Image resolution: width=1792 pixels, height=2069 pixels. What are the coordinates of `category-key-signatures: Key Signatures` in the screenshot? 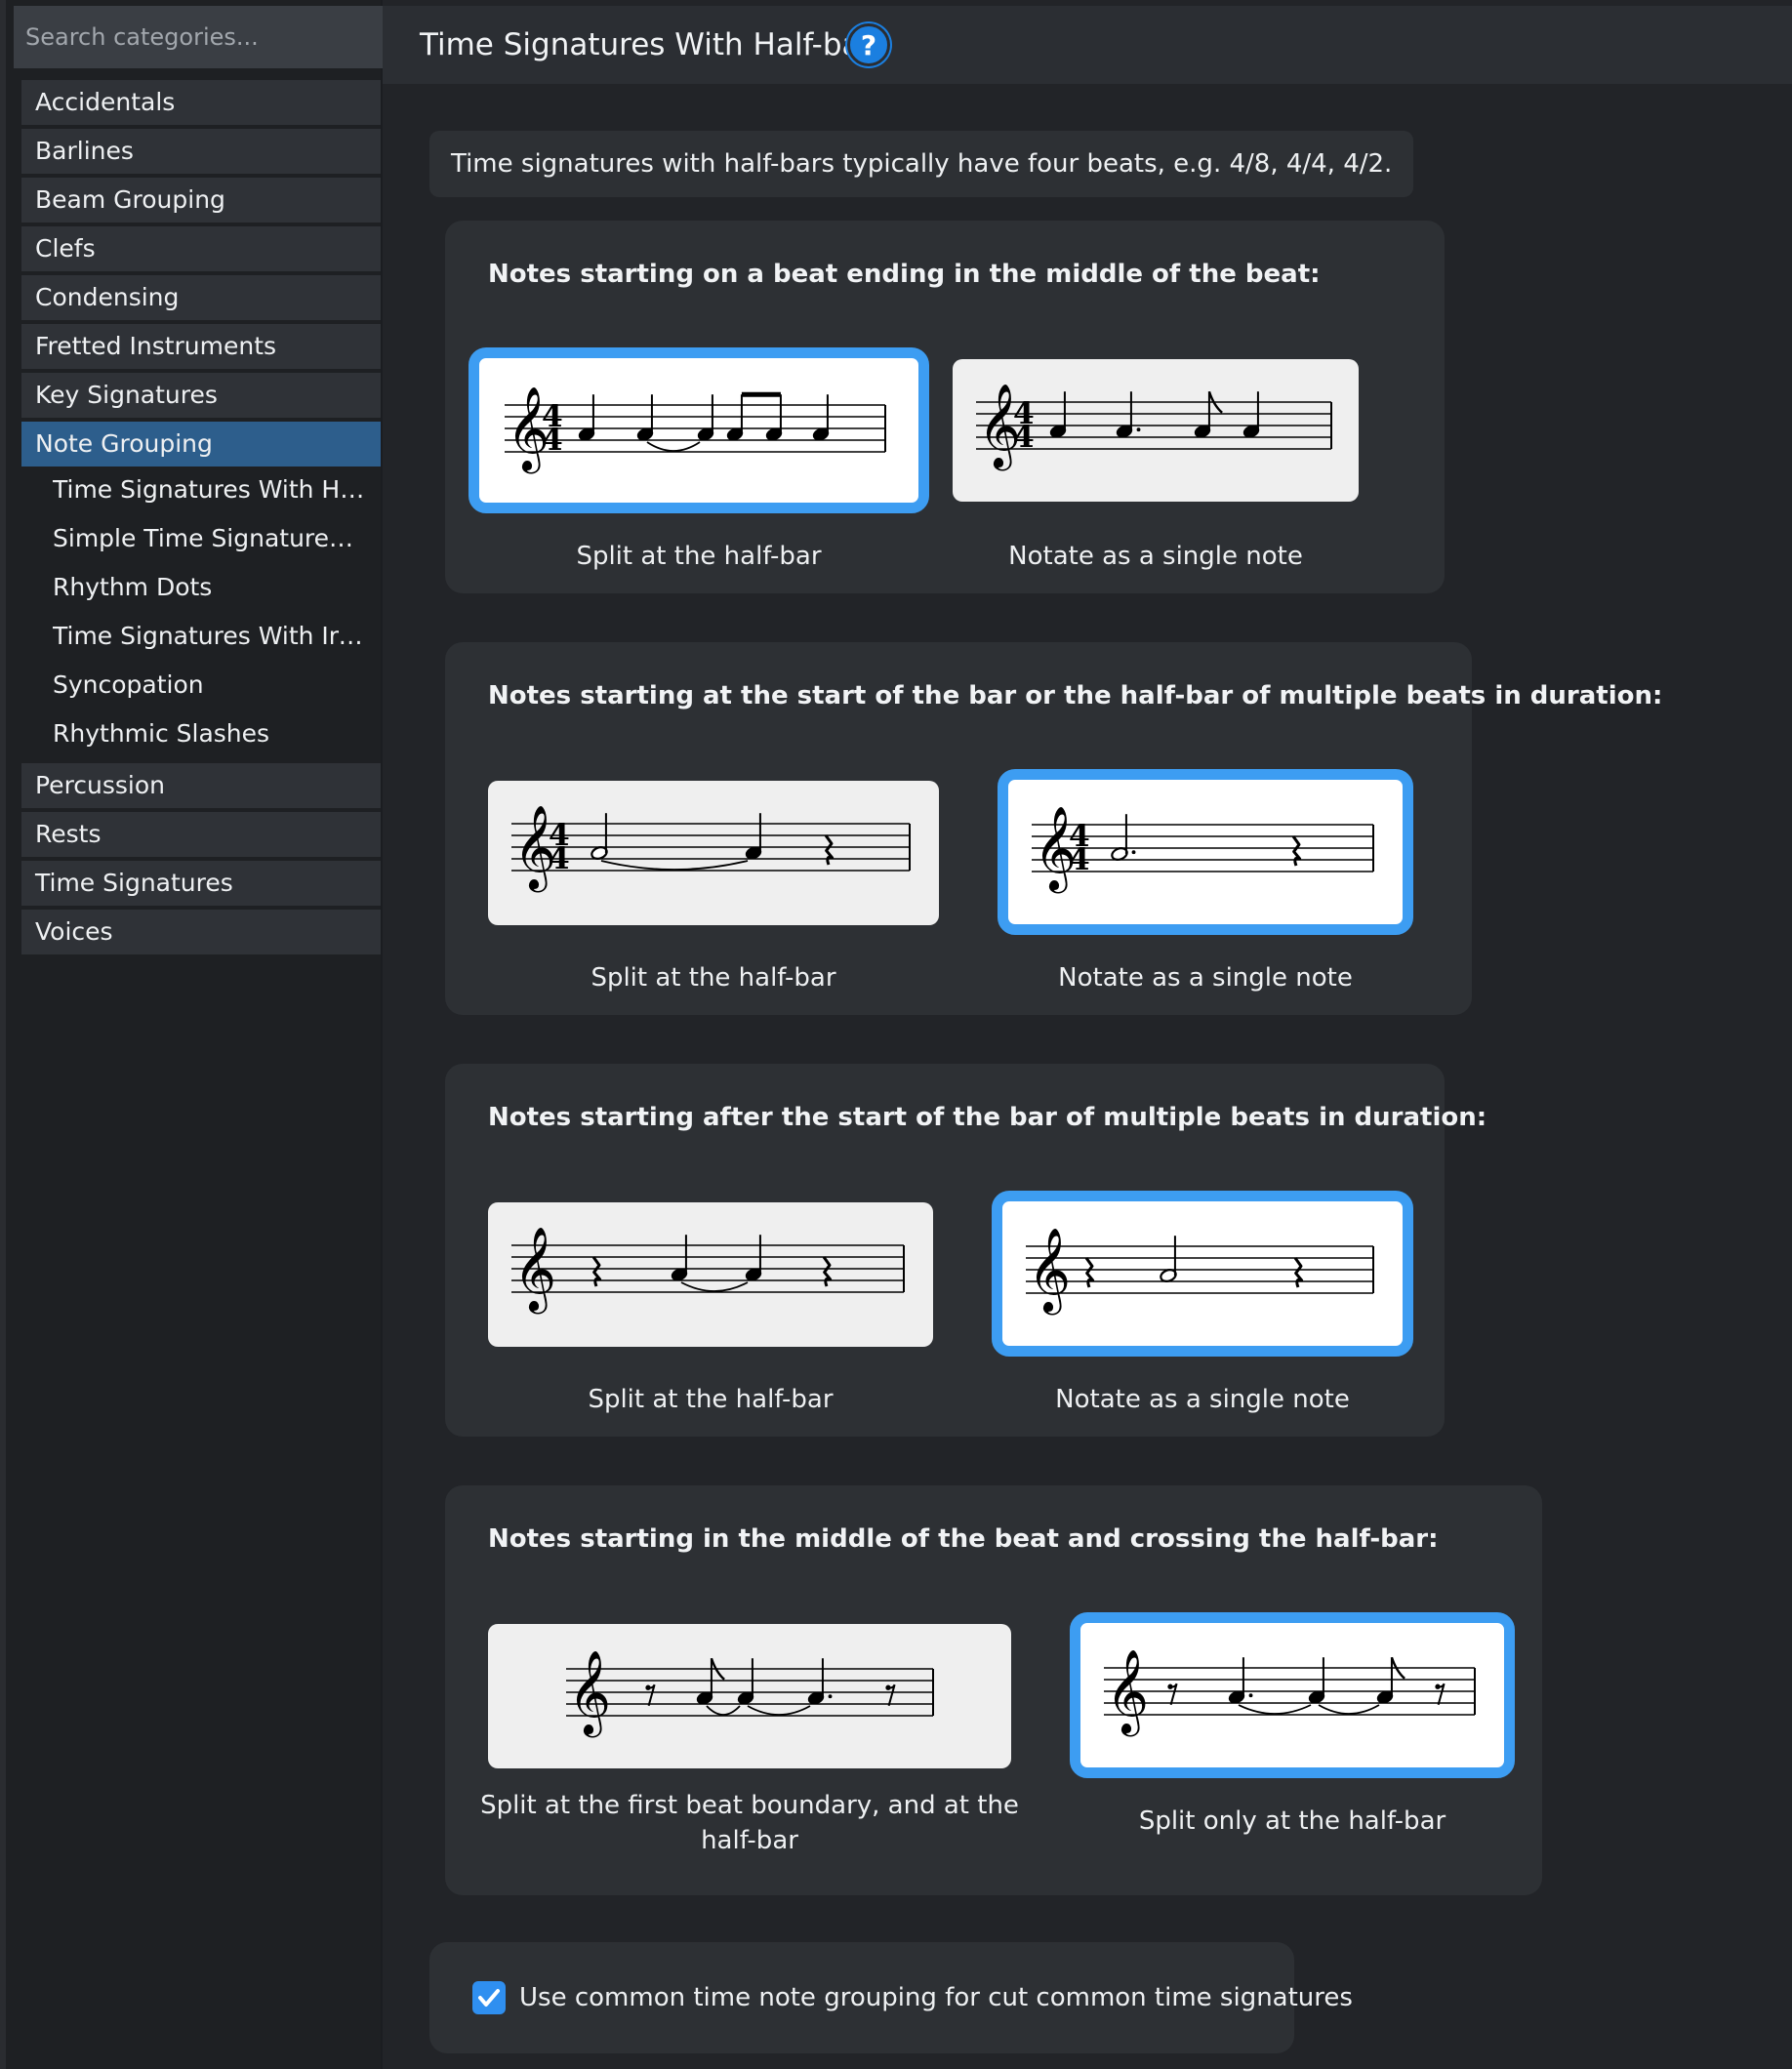 It's located at (201, 395).